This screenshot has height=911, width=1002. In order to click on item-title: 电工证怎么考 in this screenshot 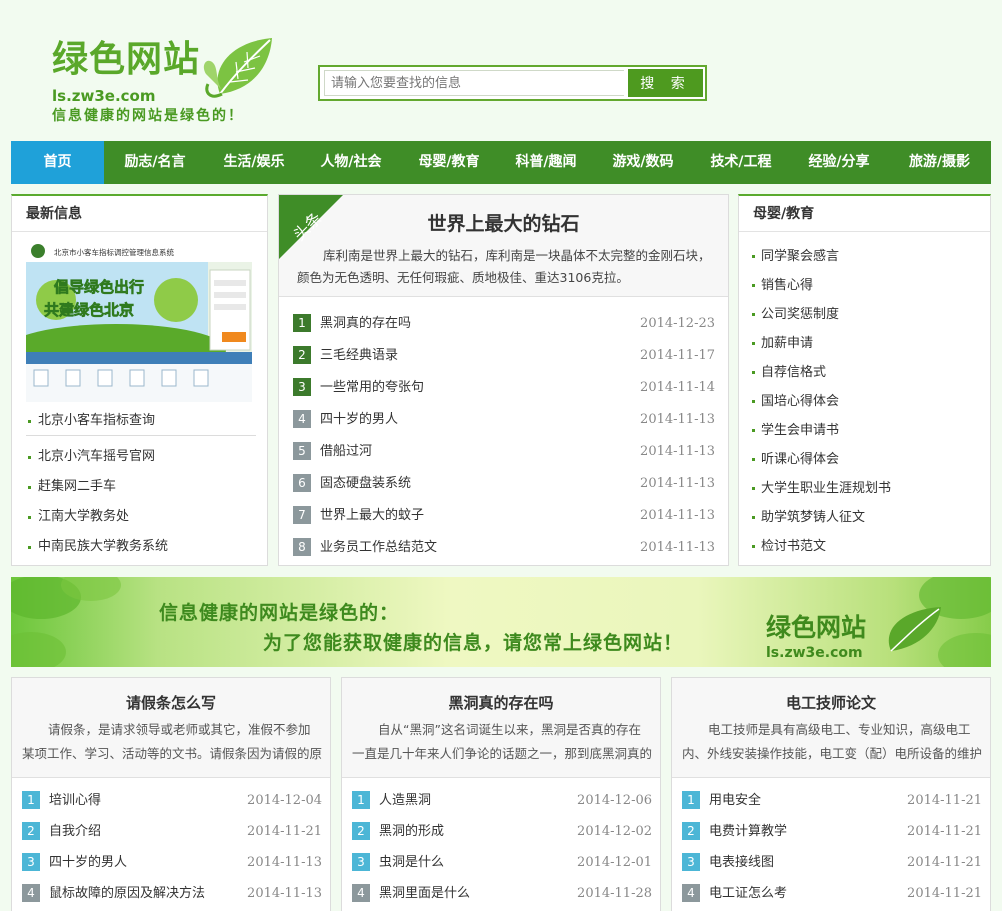, I will do `click(748, 893)`.